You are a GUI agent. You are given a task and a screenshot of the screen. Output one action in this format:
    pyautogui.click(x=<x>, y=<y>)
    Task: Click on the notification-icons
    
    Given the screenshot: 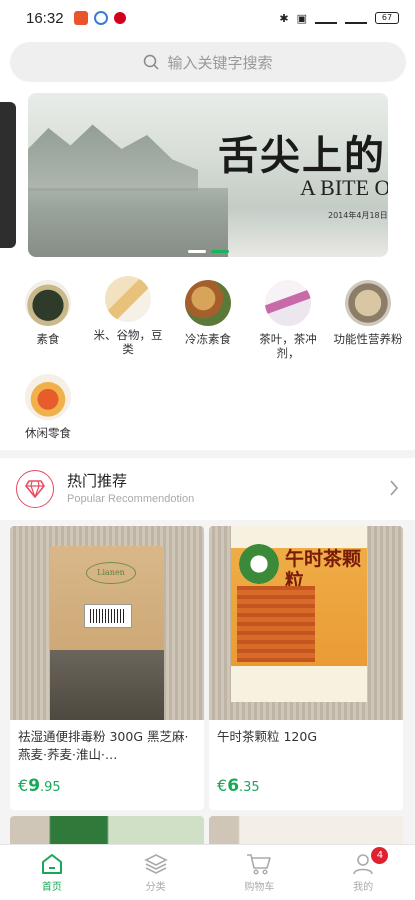 What is the action you would take?
    pyautogui.click(x=99, y=18)
    